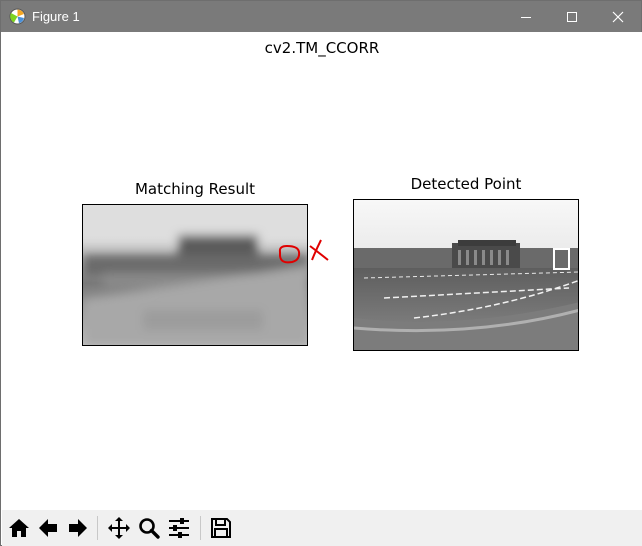 This screenshot has width=642, height=546. I want to click on minimize-button, so click(526, 16).